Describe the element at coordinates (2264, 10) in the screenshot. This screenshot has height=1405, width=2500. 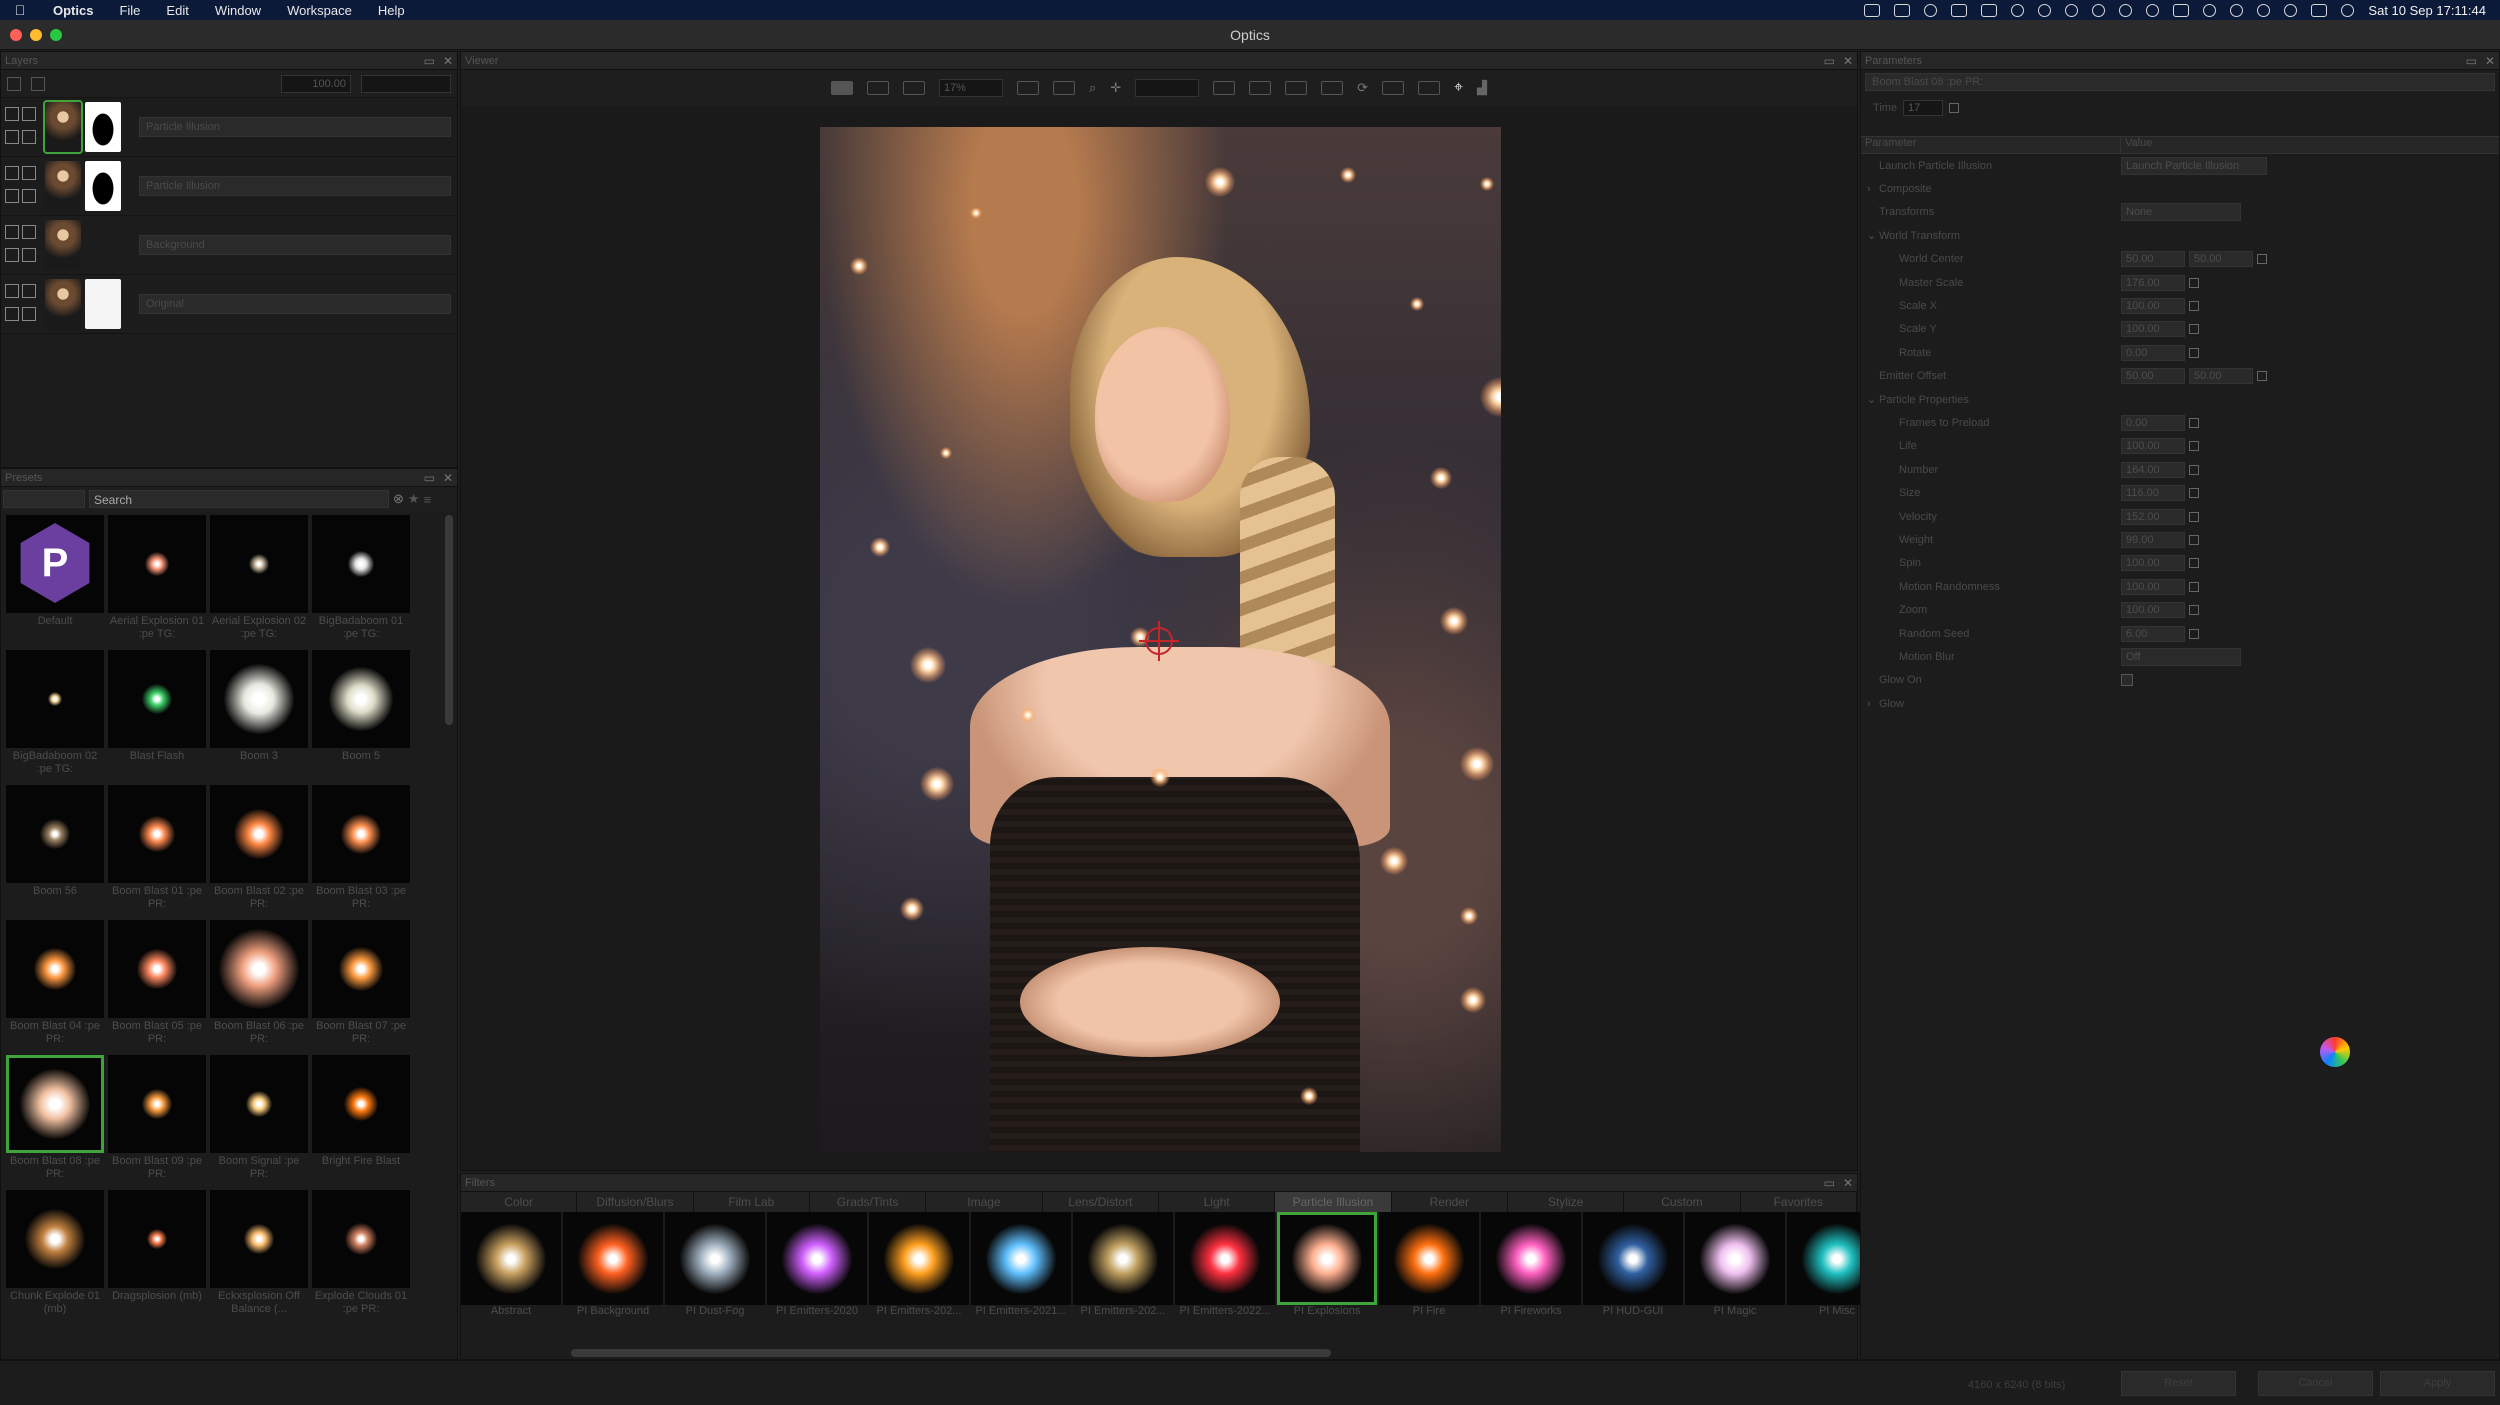
I see `time-machine-icon` at that location.